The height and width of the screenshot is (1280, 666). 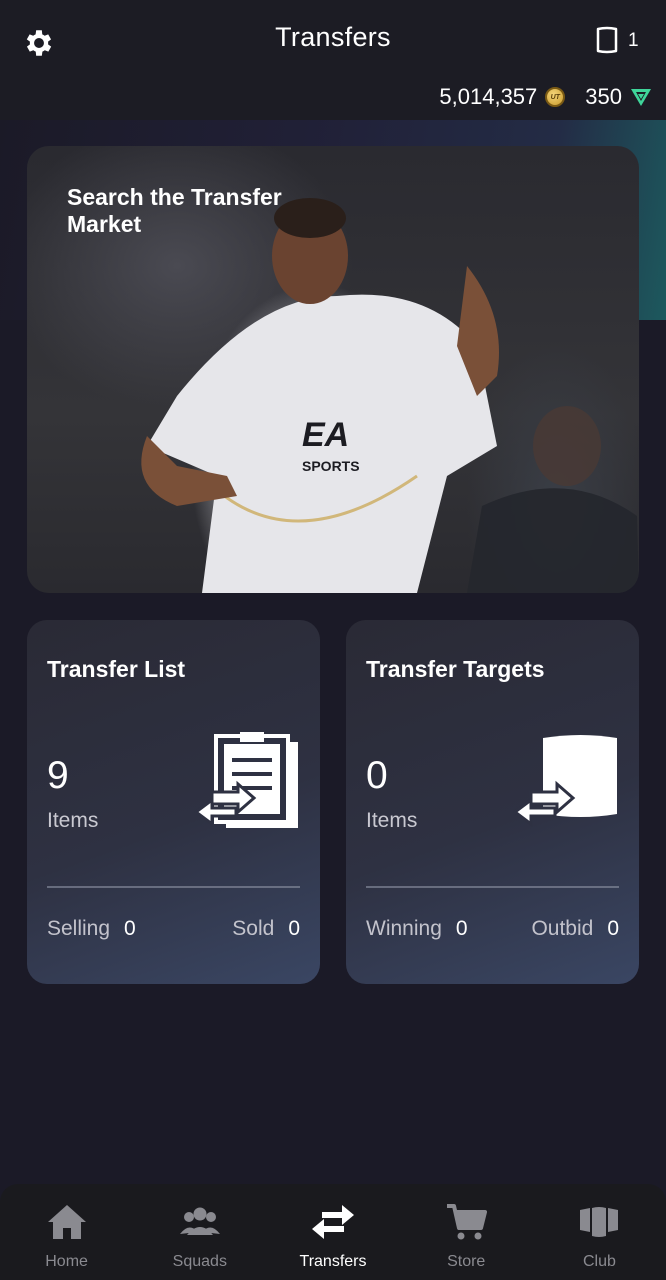 I want to click on nav-squads: Squads, so click(x=199, y=1232).